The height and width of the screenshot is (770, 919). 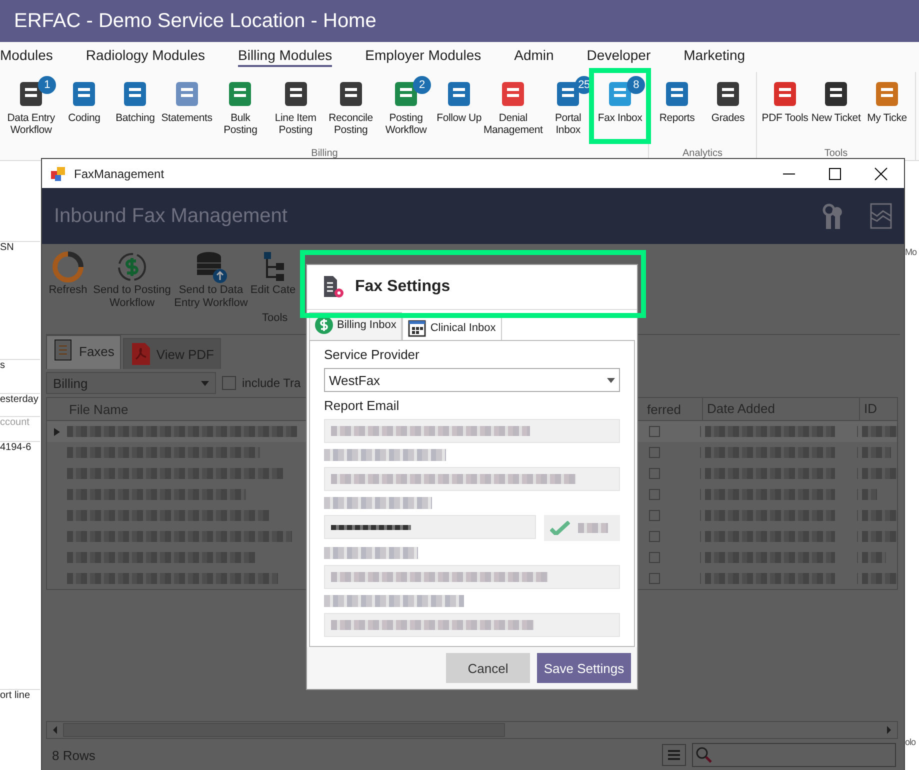 What do you see at coordinates (582, 528) in the screenshot?
I see `blurred-button` at bounding box center [582, 528].